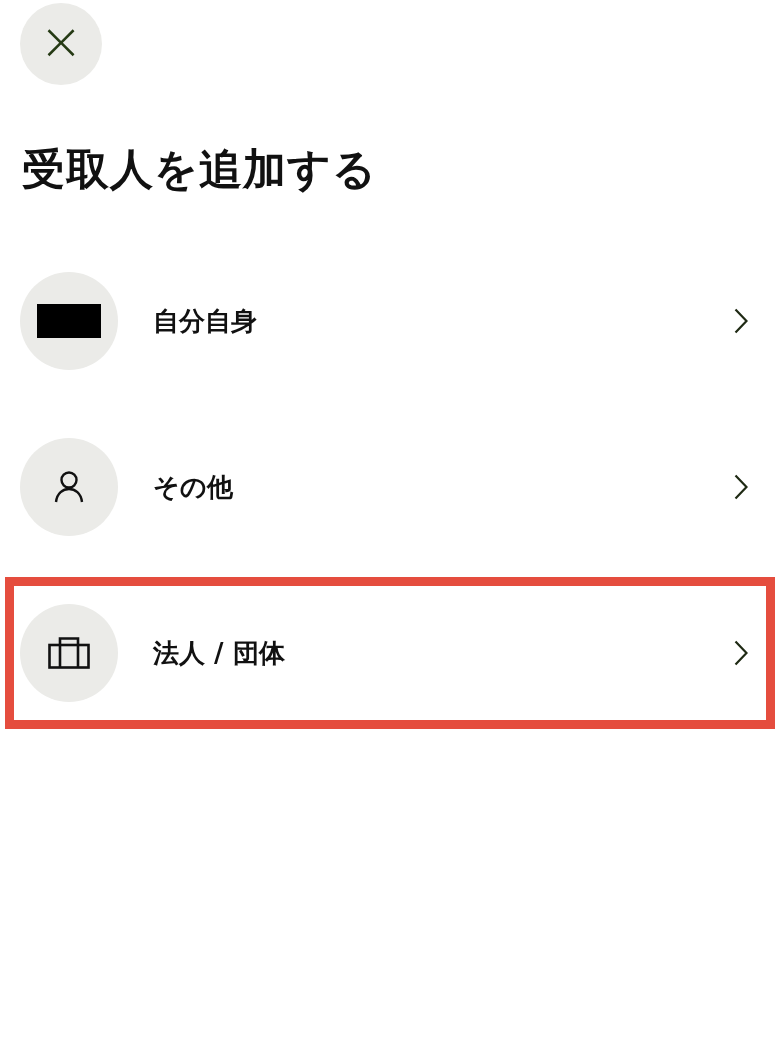 The image size is (780, 1040). Describe the element at coordinates (200, 169) in the screenshot. I see `page-title: 受取人を追加する` at that location.